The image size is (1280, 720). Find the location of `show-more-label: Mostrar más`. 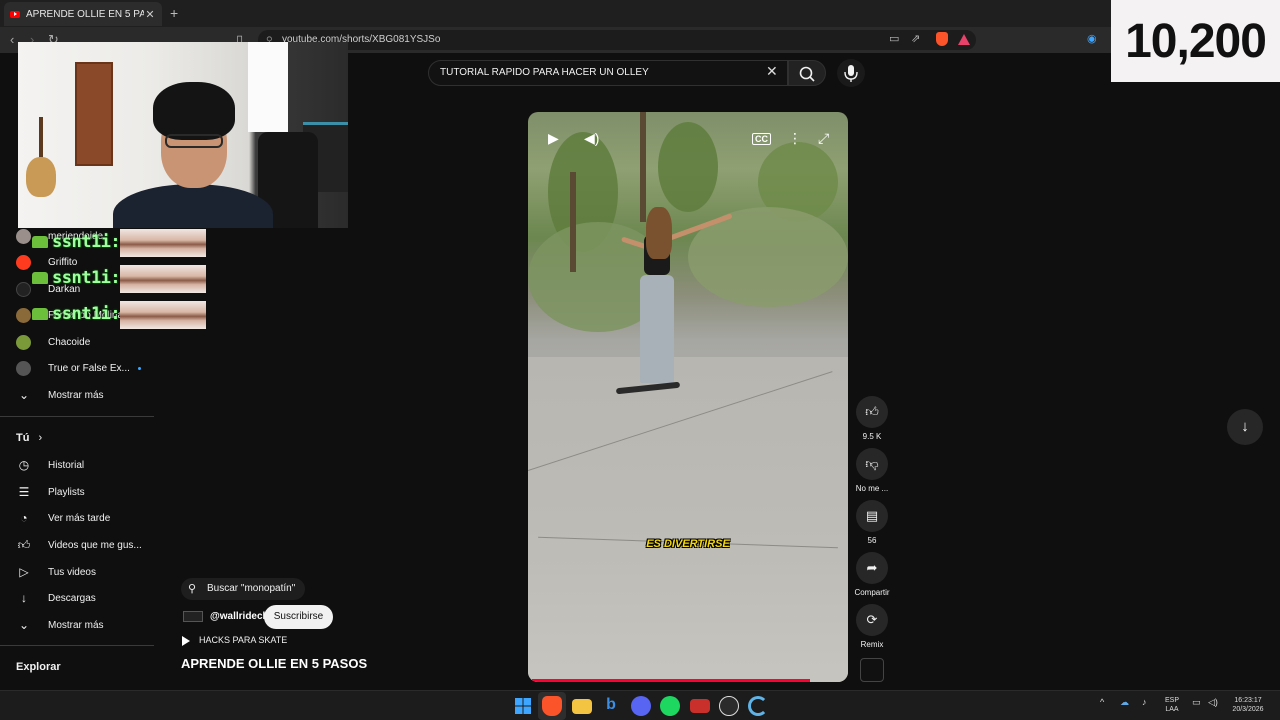

show-more-label: Mostrar más is located at coordinates (76, 625).